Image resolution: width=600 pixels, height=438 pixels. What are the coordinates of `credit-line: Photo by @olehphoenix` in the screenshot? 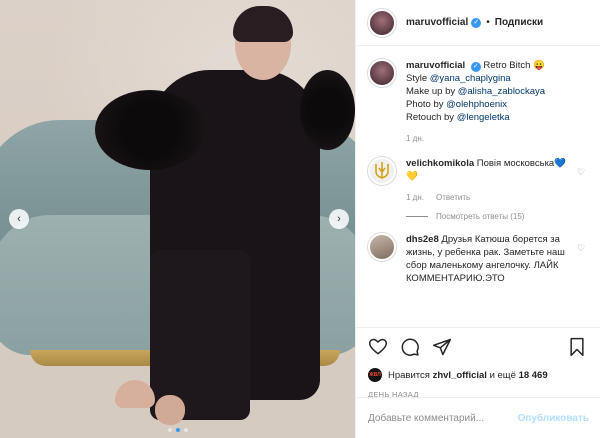 It's located at (497, 104).